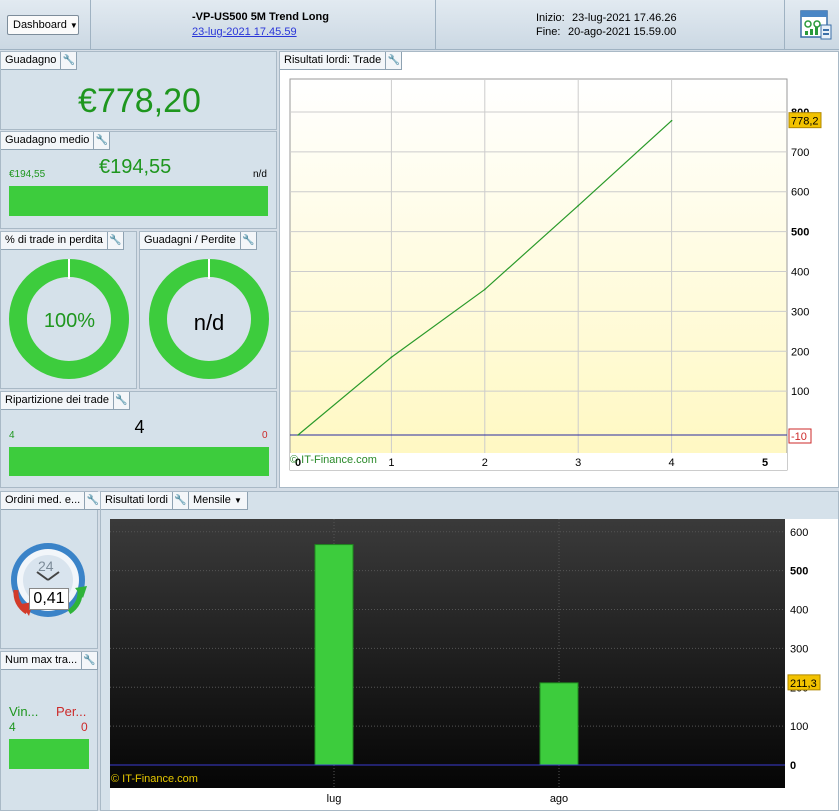  What do you see at coordinates (138, 180) in the screenshot?
I see `avg-gain-panel: Guadagno medio 🔧 €194,55 €194,55 n/d` at bounding box center [138, 180].